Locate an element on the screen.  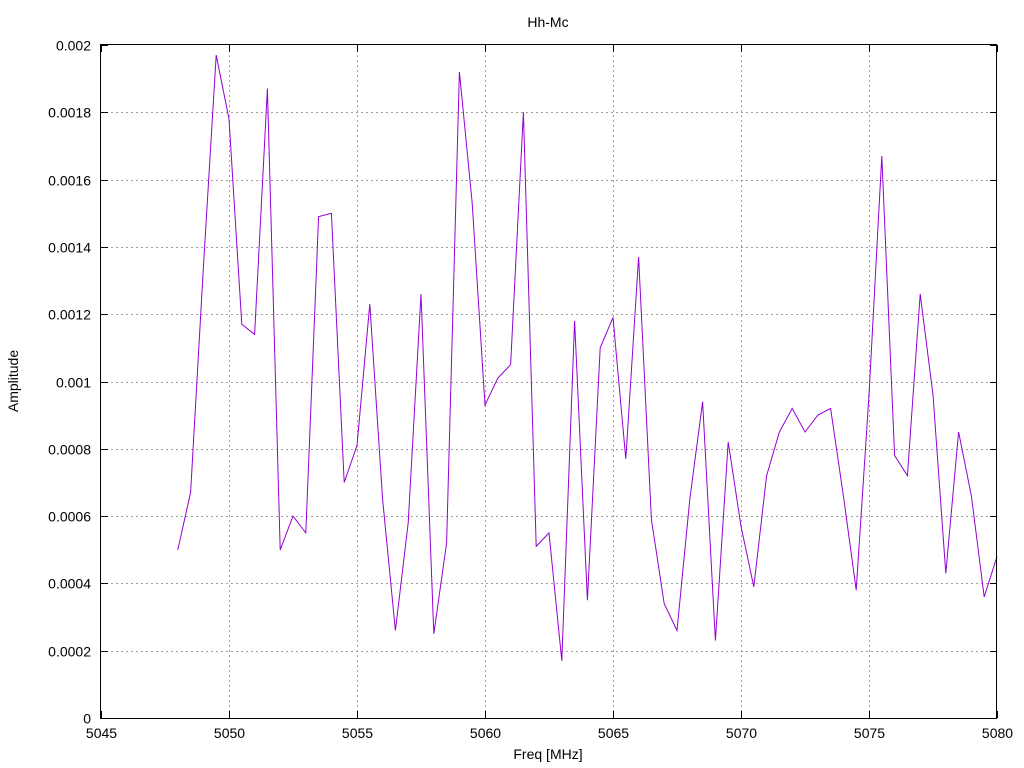
y-tick-label: 0.0018 is located at coordinates (69, 113).